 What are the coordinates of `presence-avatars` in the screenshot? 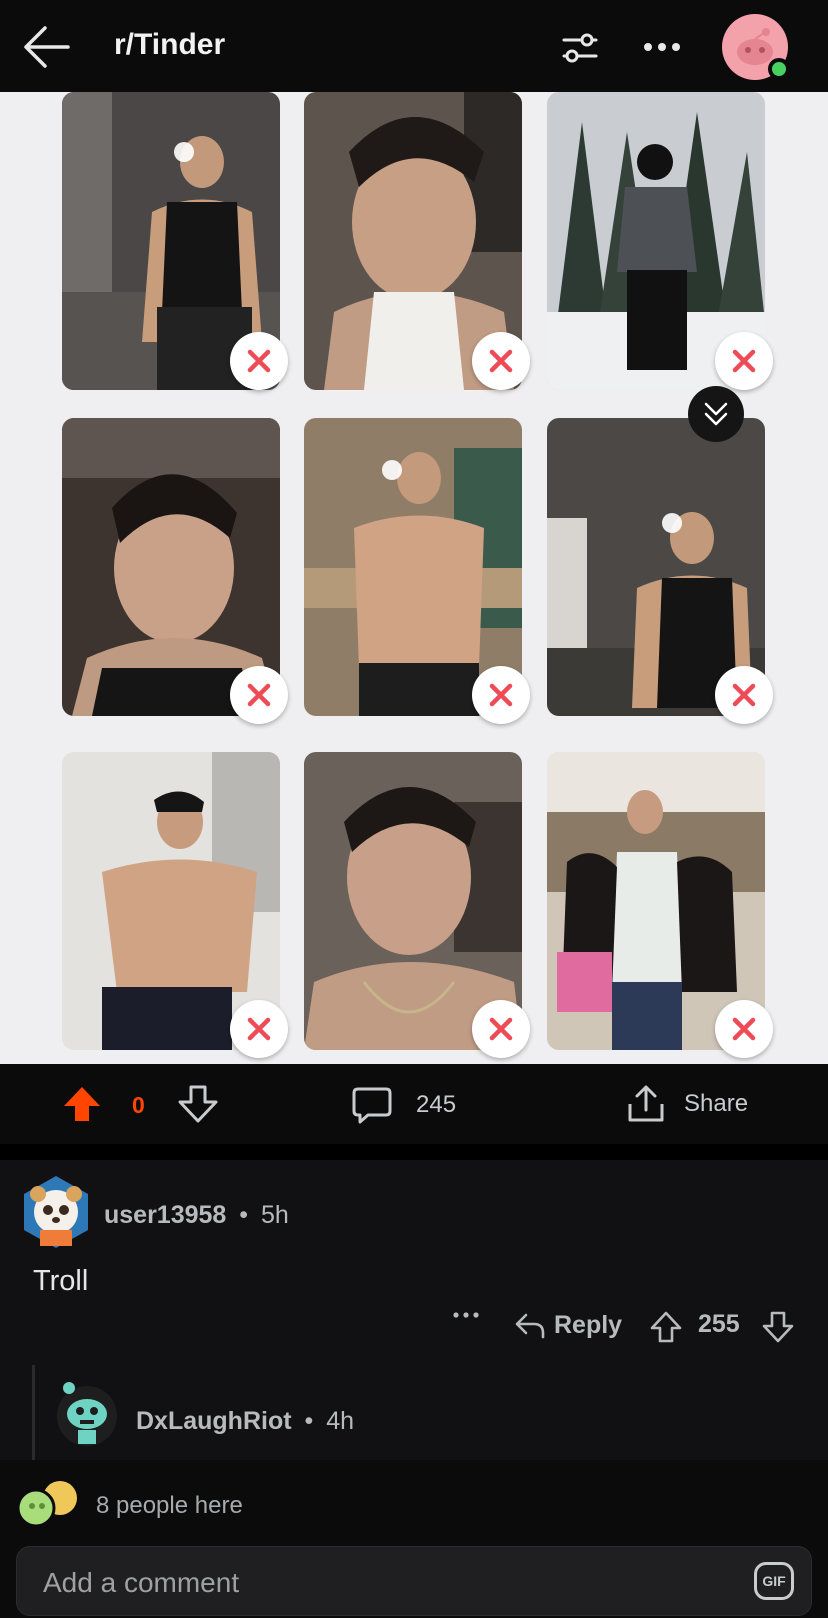 It's located at (52, 1503).